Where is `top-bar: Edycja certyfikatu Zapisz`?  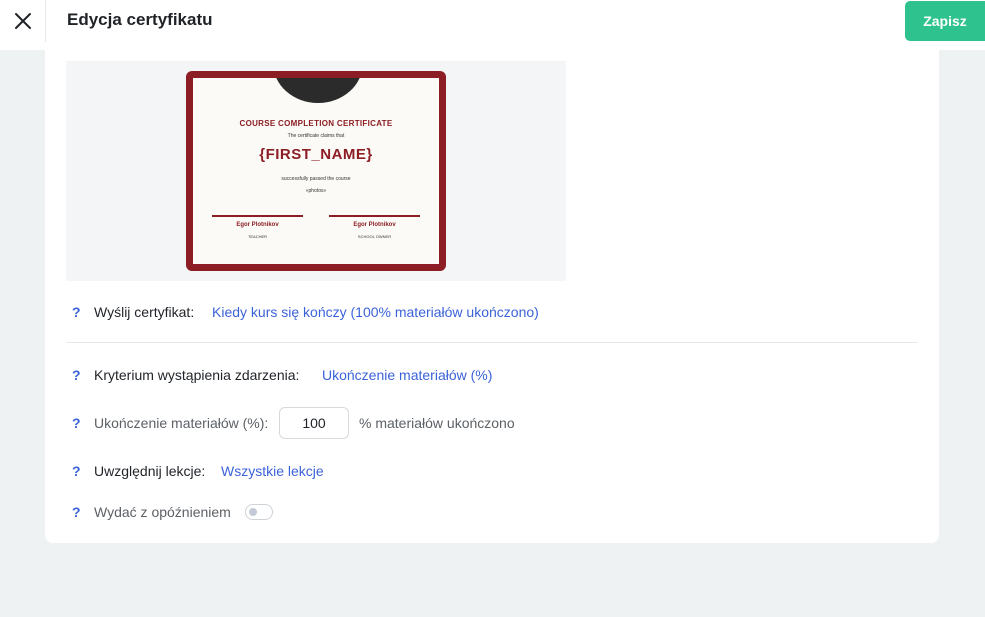 top-bar: Edycja certyfikatu Zapisz is located at coordinates (492, 25).